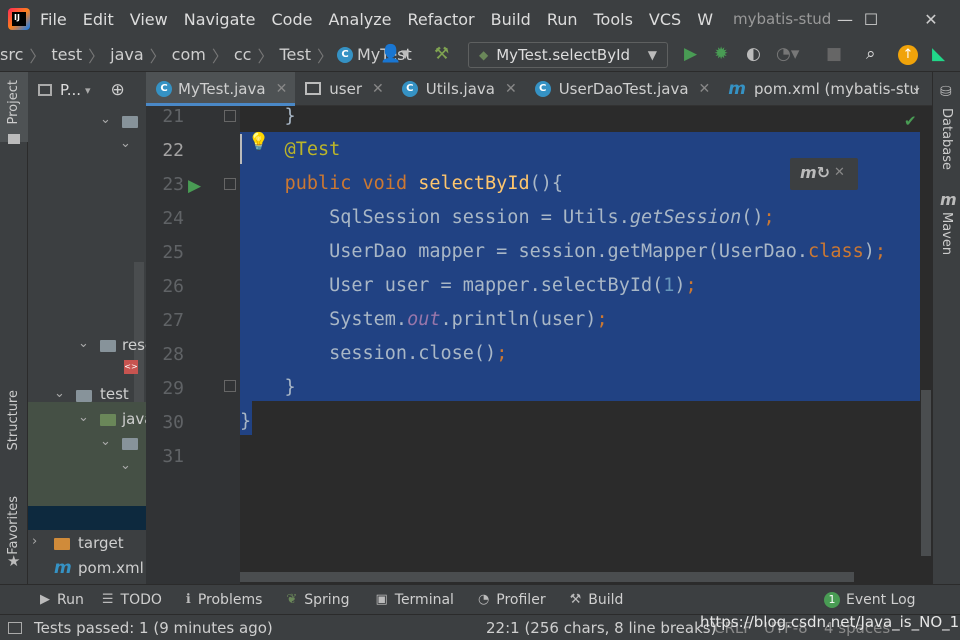 This screenshot has height=640, width=960. Describe the element at coordinates (753, 54) in the screenshot. I see `coverage-icon: ◐` at that location.